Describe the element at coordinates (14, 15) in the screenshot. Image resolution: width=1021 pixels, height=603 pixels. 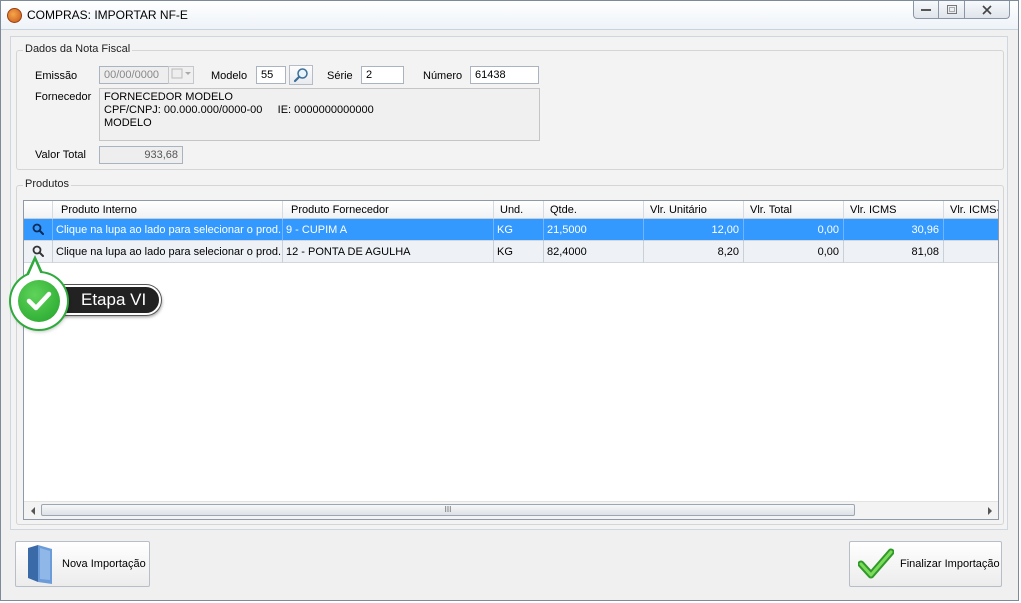
I see `app-icon` at that location.